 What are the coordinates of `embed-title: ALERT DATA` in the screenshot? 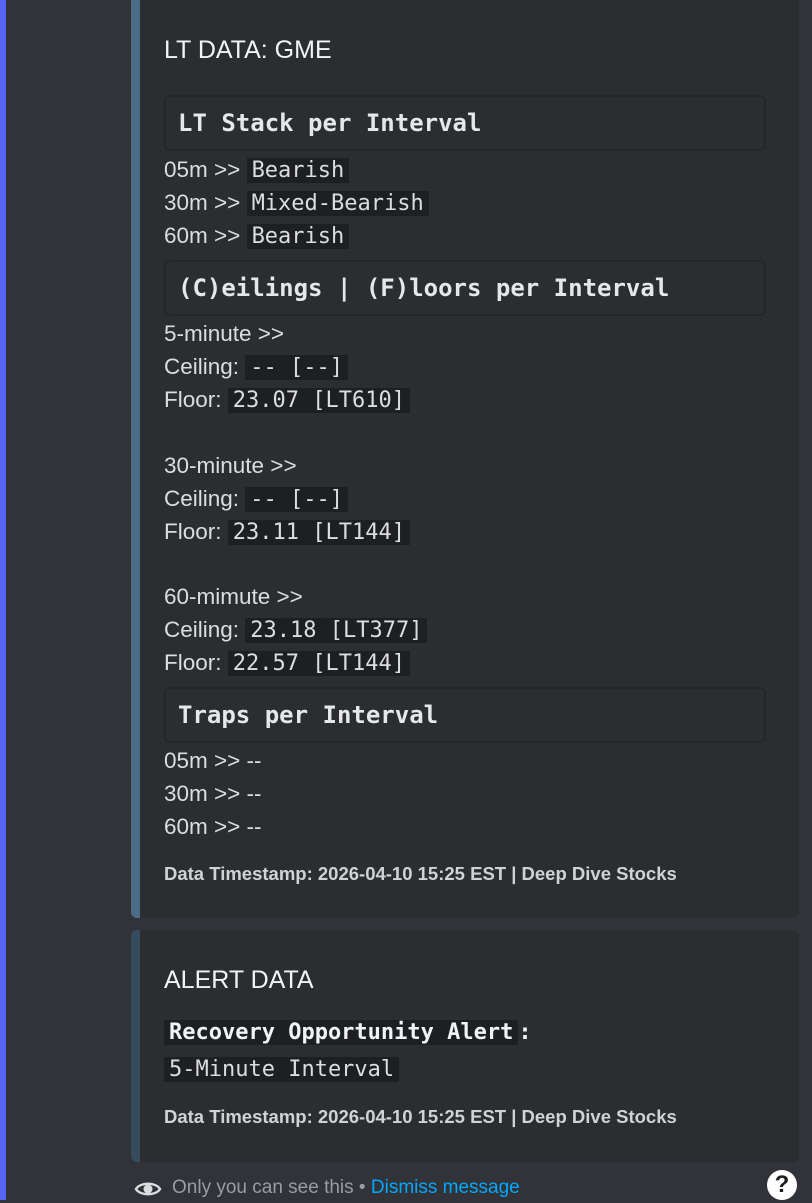 It's located at (239, 980).